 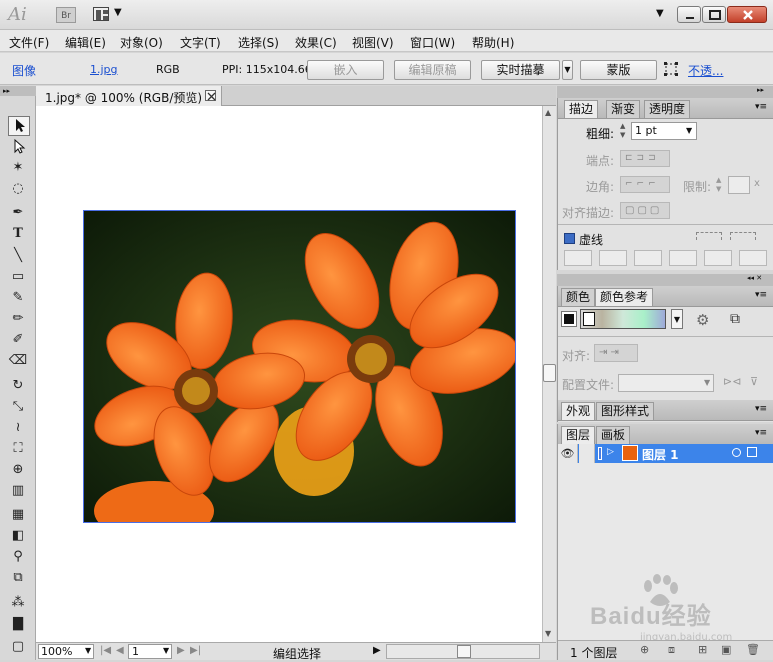 I want to click on scroll-up-icon: ▲, so click(x=548, y=112).